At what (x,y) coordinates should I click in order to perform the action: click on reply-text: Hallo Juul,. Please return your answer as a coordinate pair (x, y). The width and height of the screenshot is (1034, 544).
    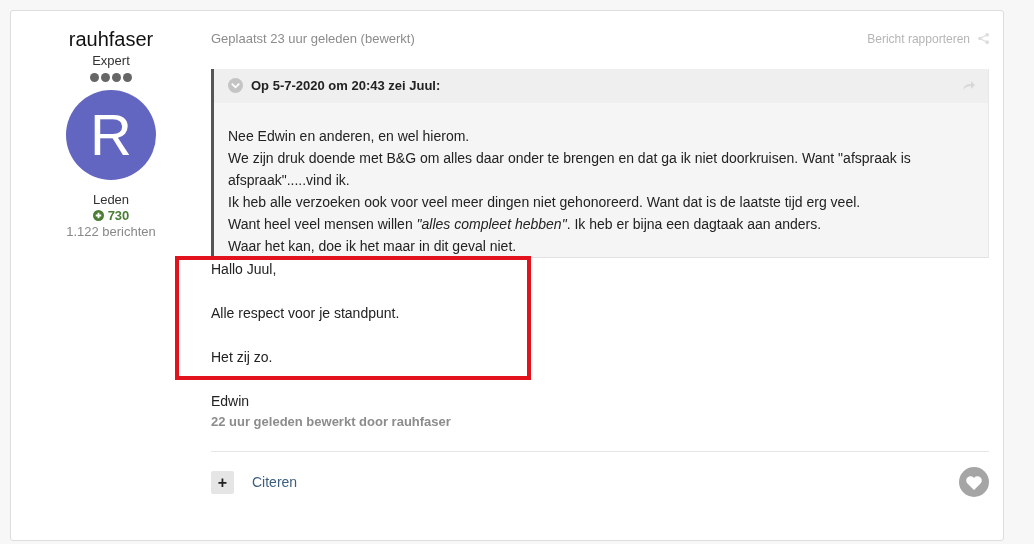
    Looking at the image, I should click on (244, 269).